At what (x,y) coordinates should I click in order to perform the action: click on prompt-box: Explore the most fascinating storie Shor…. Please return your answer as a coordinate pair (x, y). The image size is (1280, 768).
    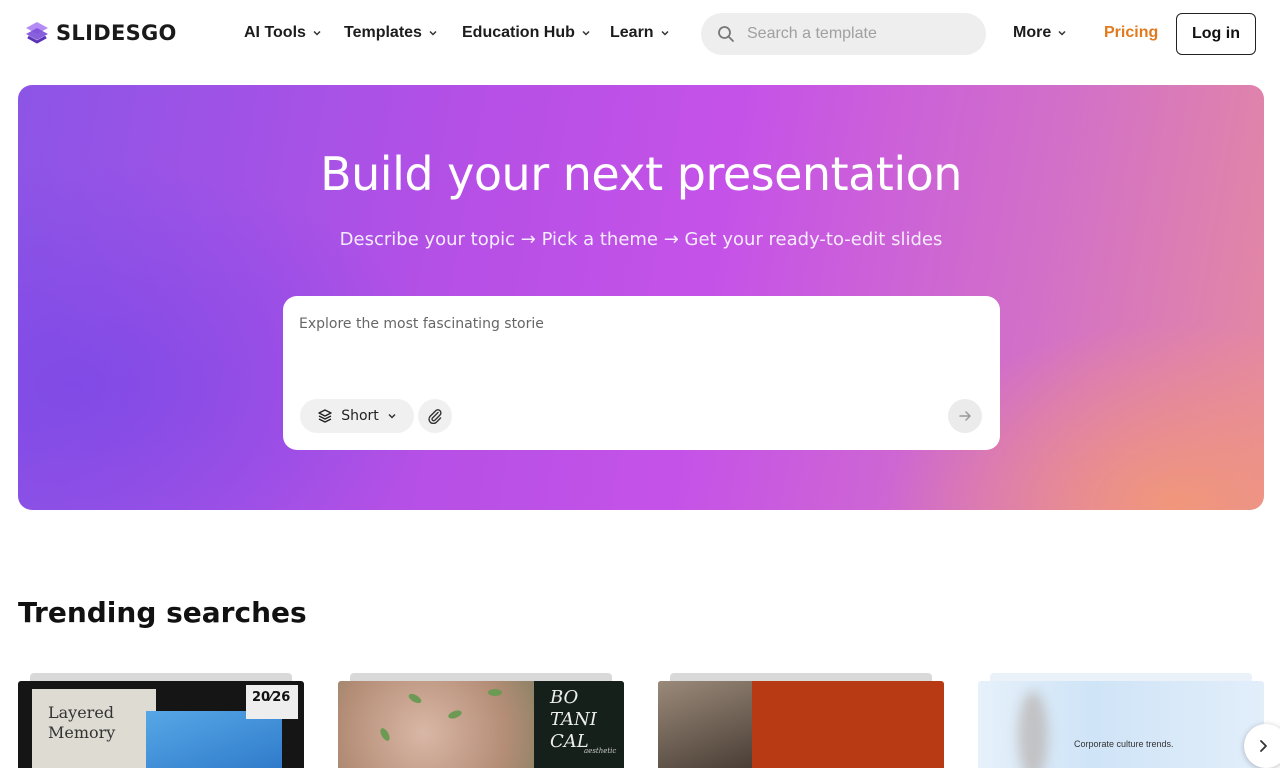
    Looking at the image, I should click on (641, 373).